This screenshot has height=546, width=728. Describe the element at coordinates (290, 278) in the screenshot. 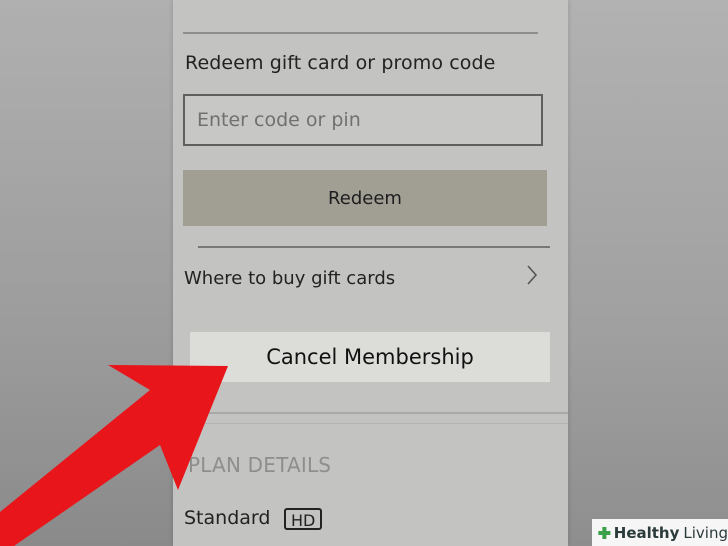

I see `gift-cards-label: Where to buy gift cards` at that location.